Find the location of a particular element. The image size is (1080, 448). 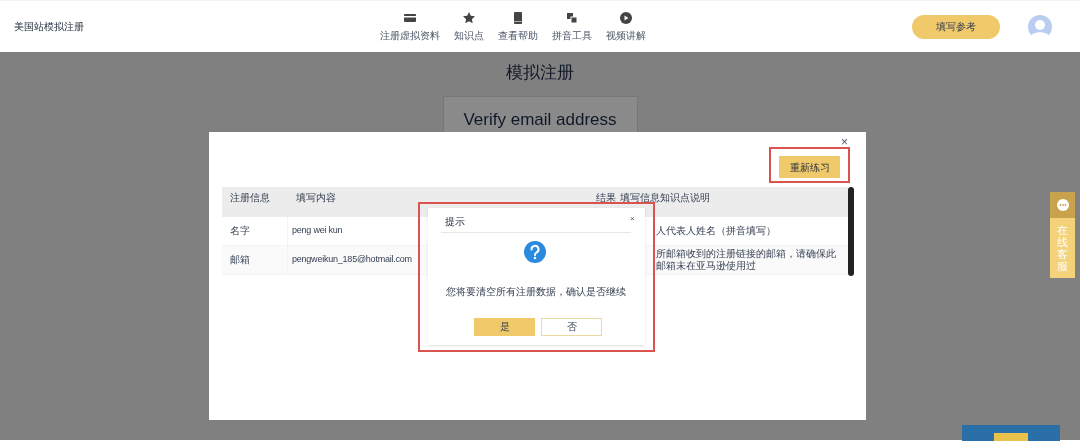

star-icon is located at coordinates (469, 17).